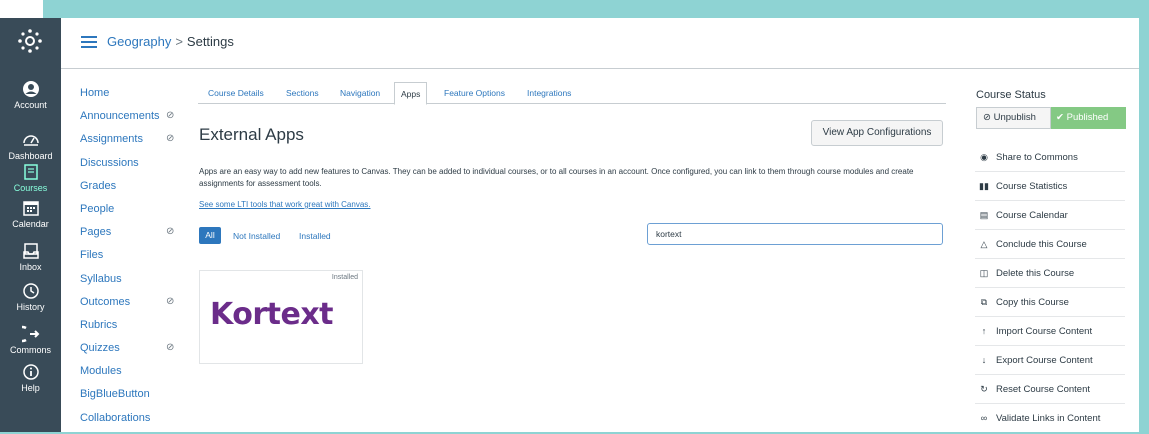  What do you see at coordinates (30, 372) in the screenshot?
I see `help-icon` at bounding box center [30, 372].